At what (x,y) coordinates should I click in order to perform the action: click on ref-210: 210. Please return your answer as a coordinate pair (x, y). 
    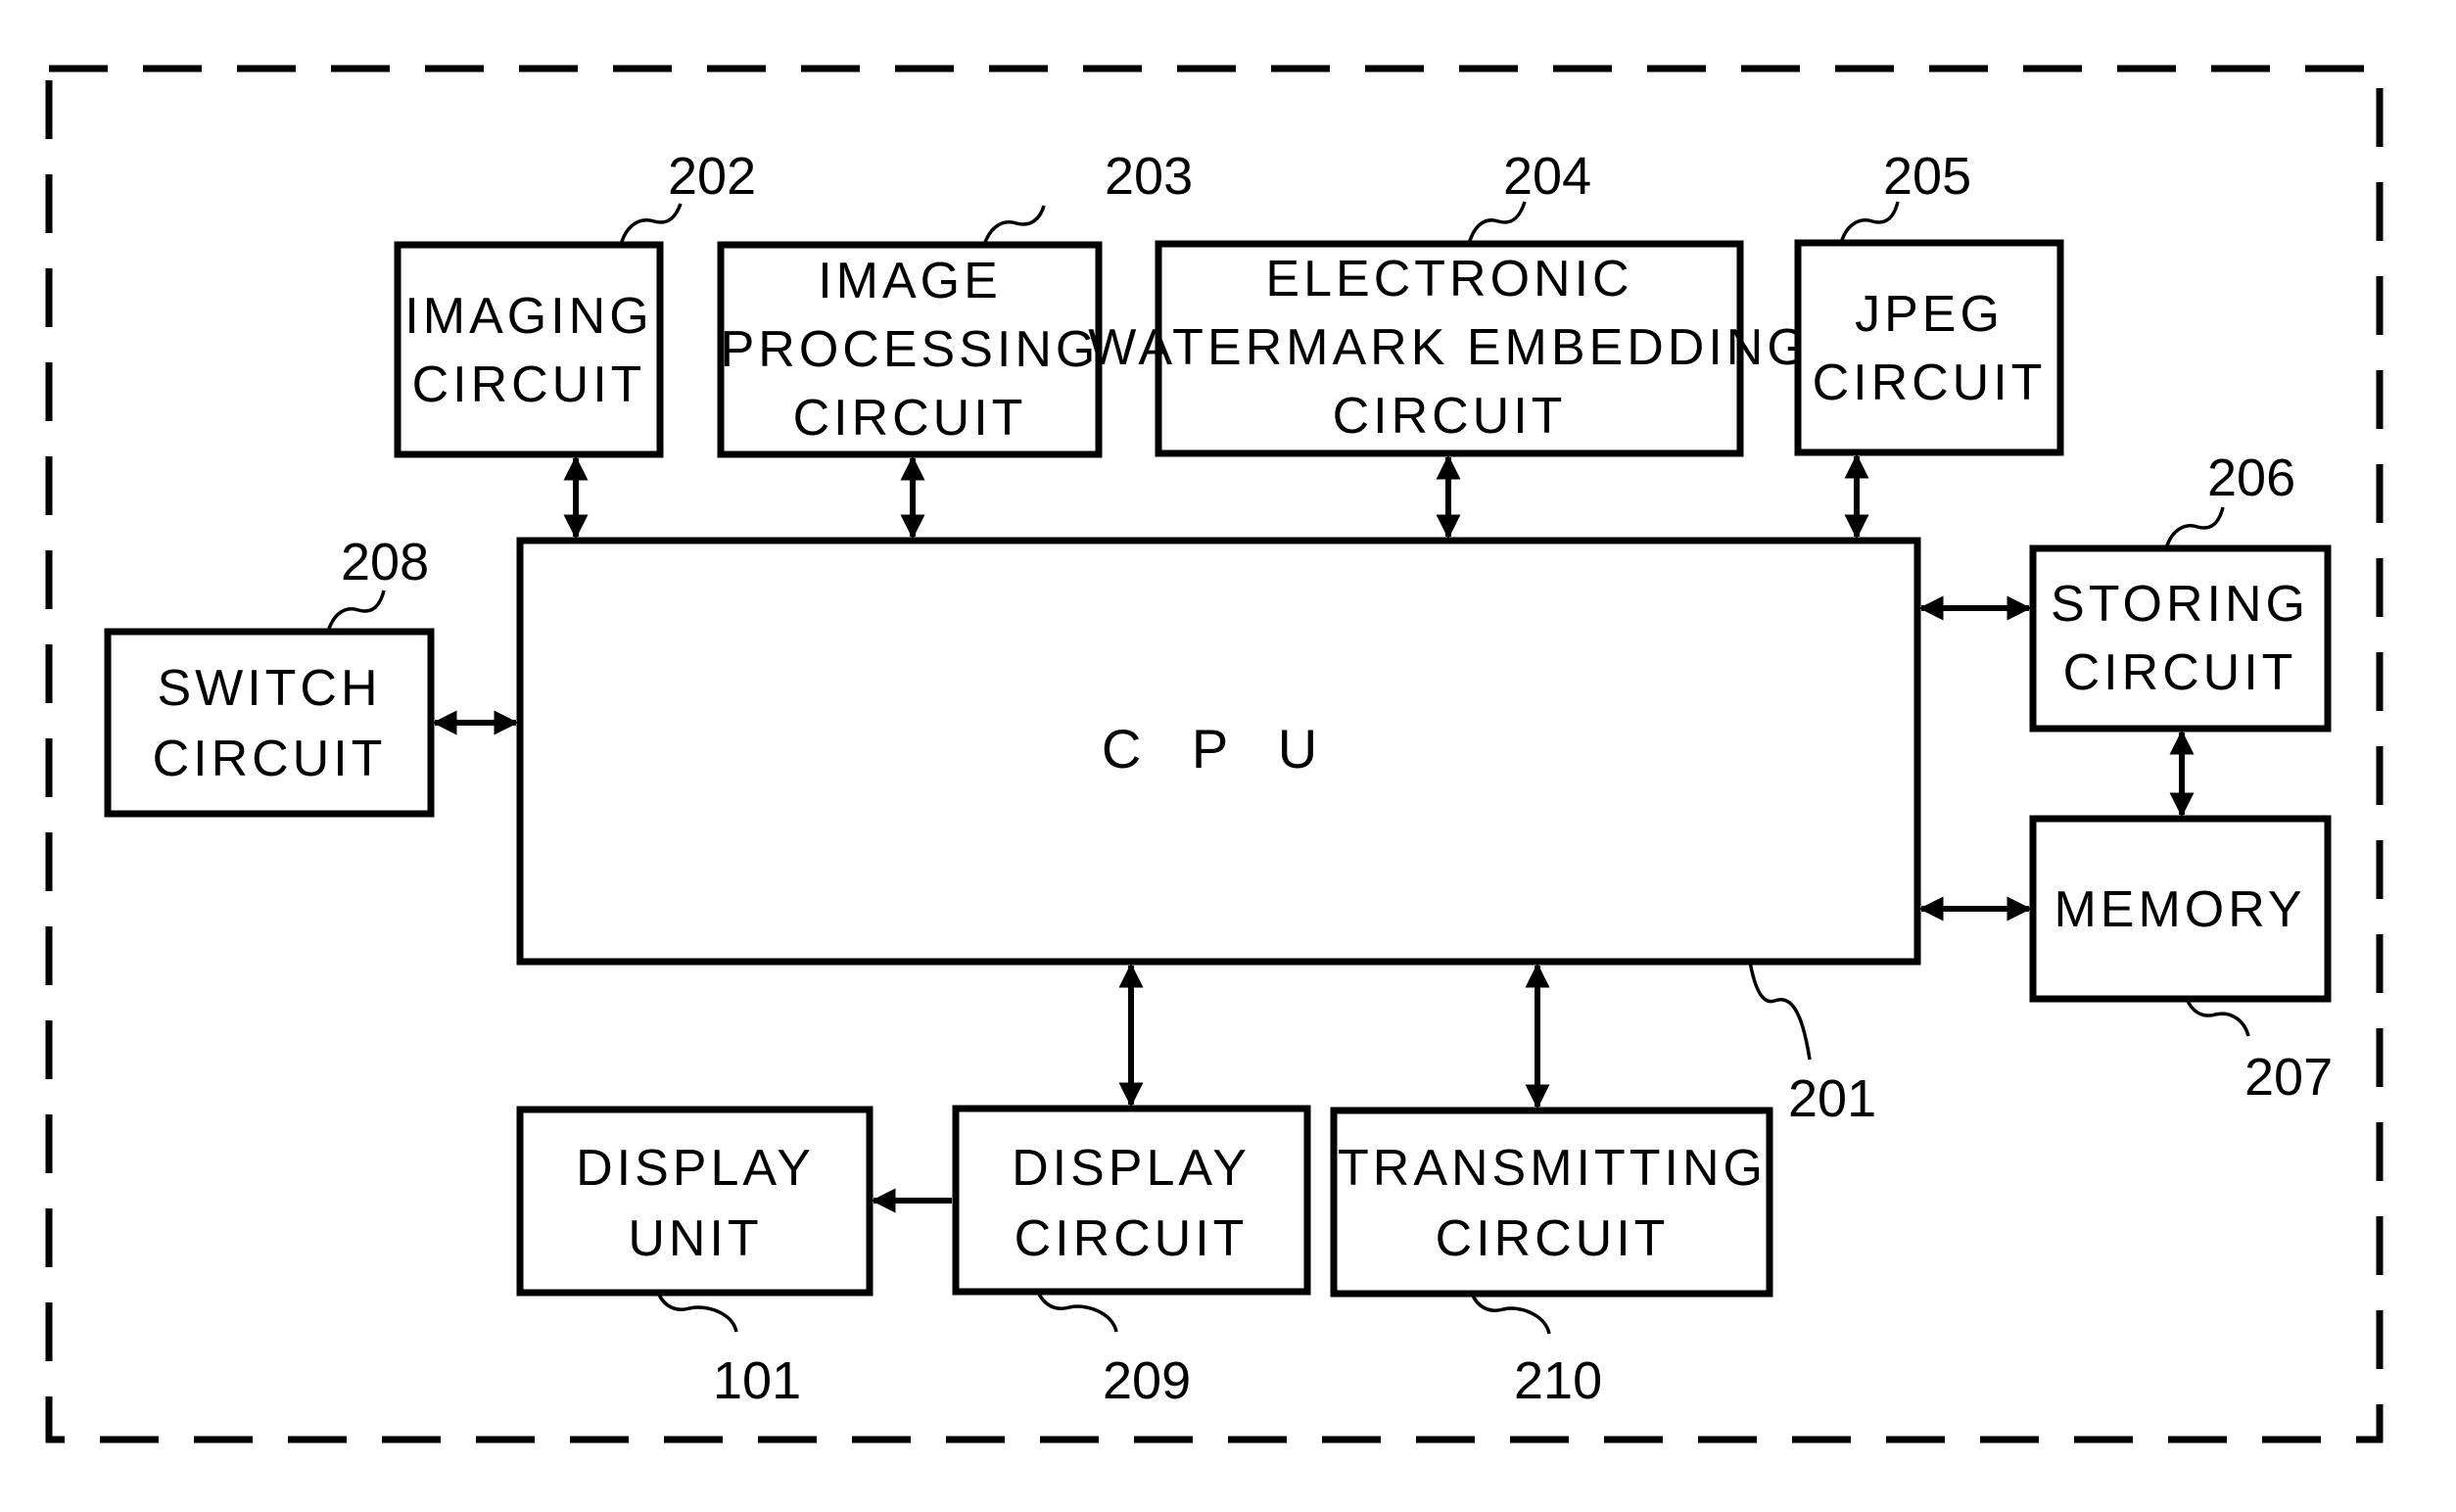
    Looking at the image, I should click on (1558, 1380).